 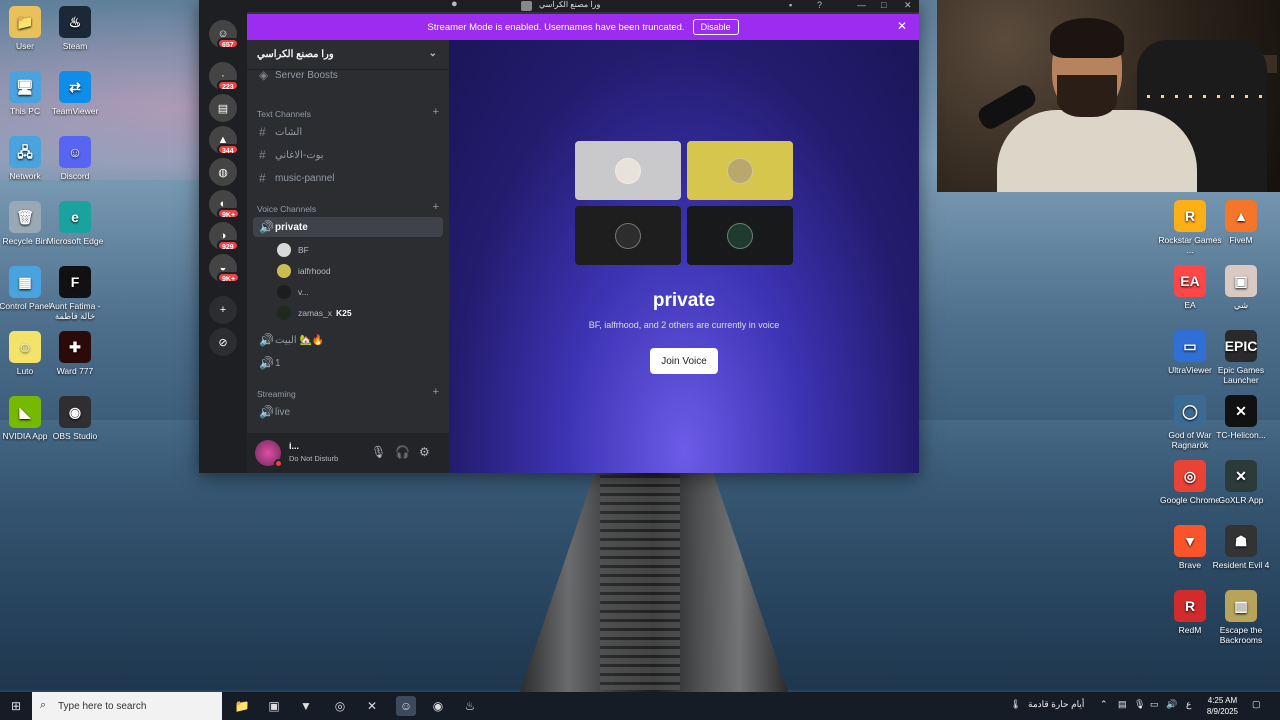 I want to click on taskbar-search-box: ⌕ Type here to search, so click(x=127, y=706).